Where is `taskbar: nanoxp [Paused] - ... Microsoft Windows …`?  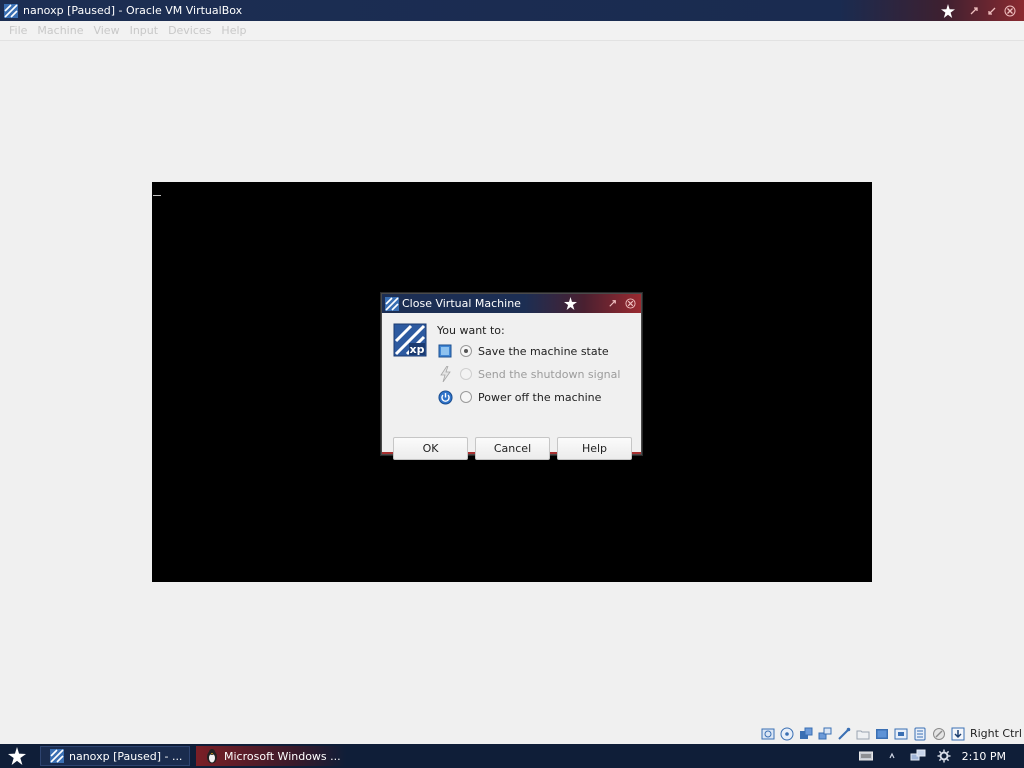 taskbar: nanoxp [Paused] - ... Microsoft Windows … is located at coordinates (512, 756).